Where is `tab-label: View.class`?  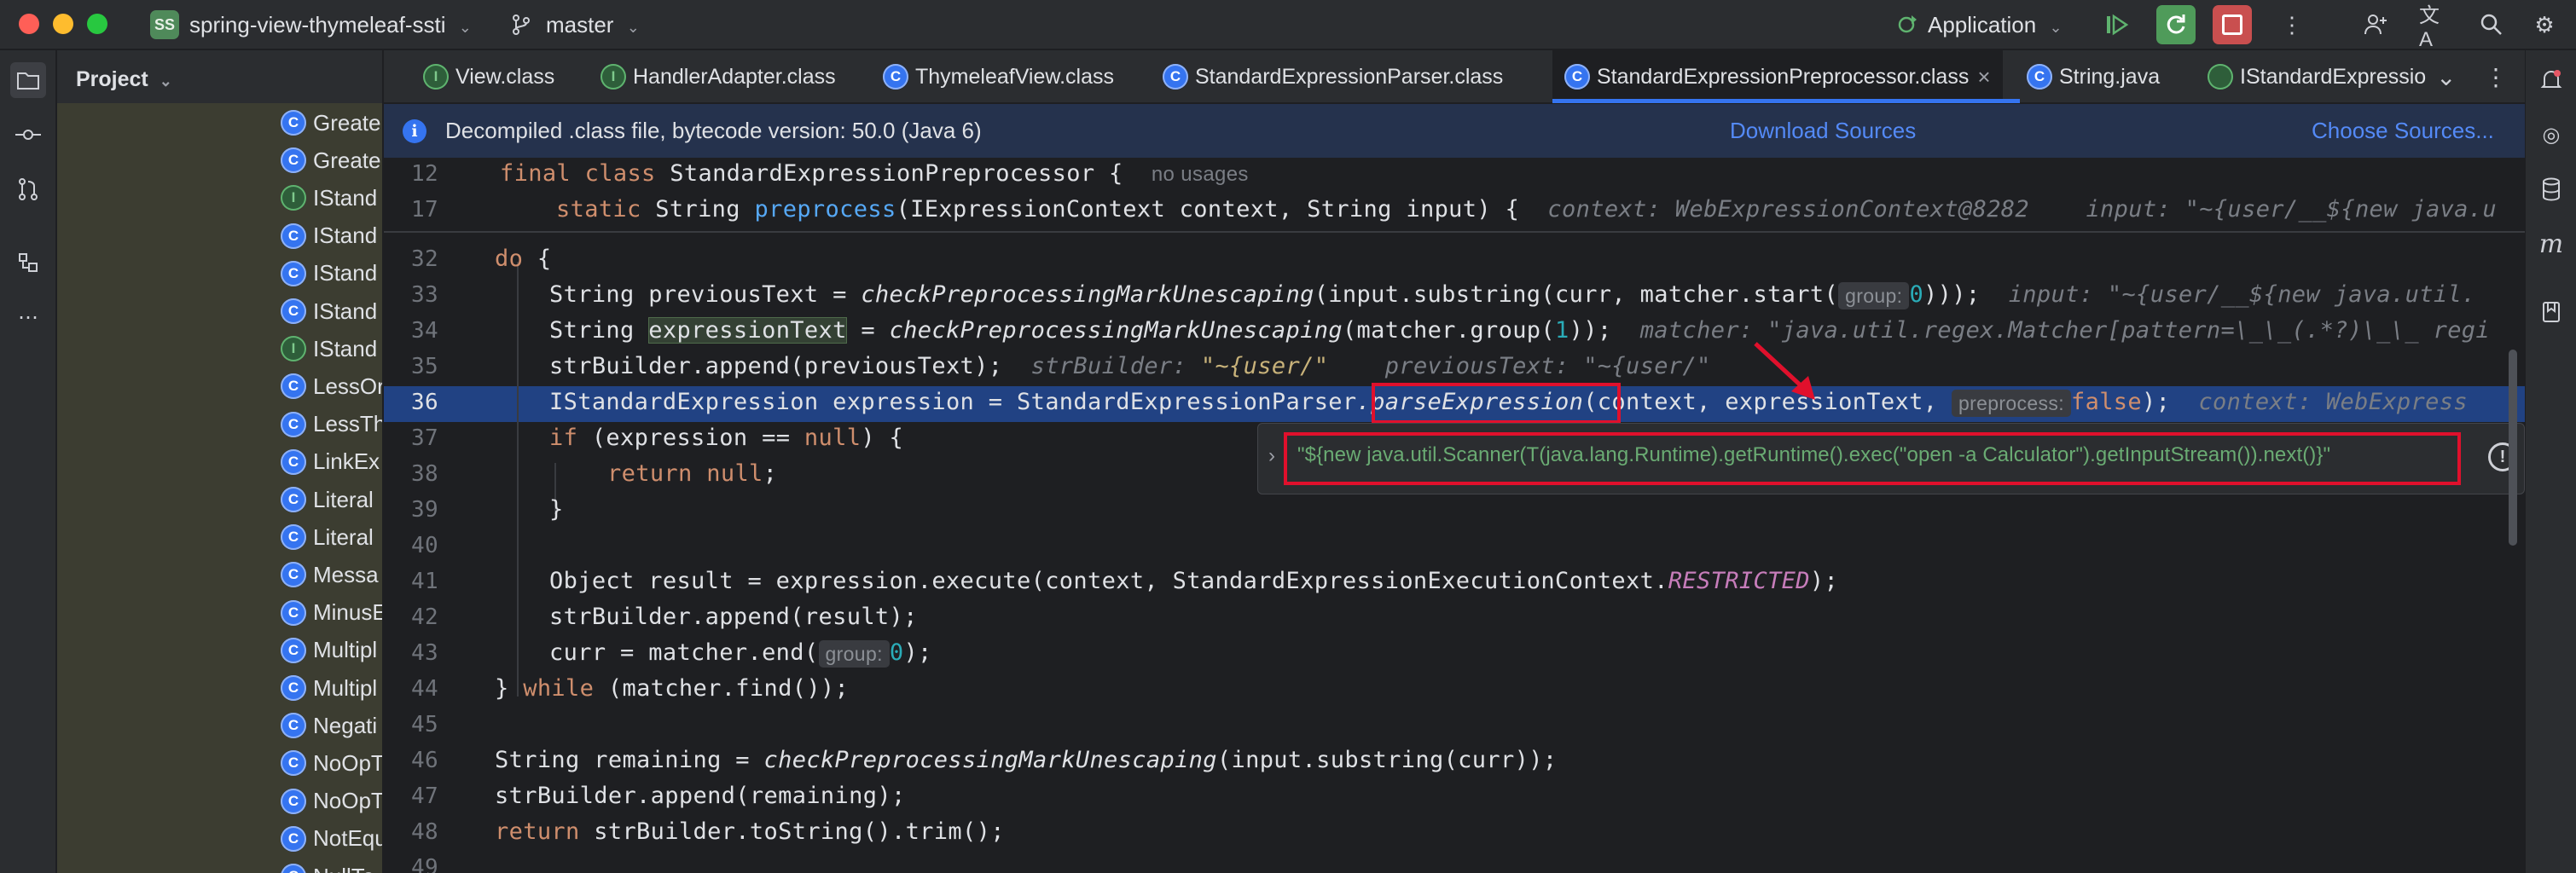
tab-label: View.class is located at coordinates (505, 76).